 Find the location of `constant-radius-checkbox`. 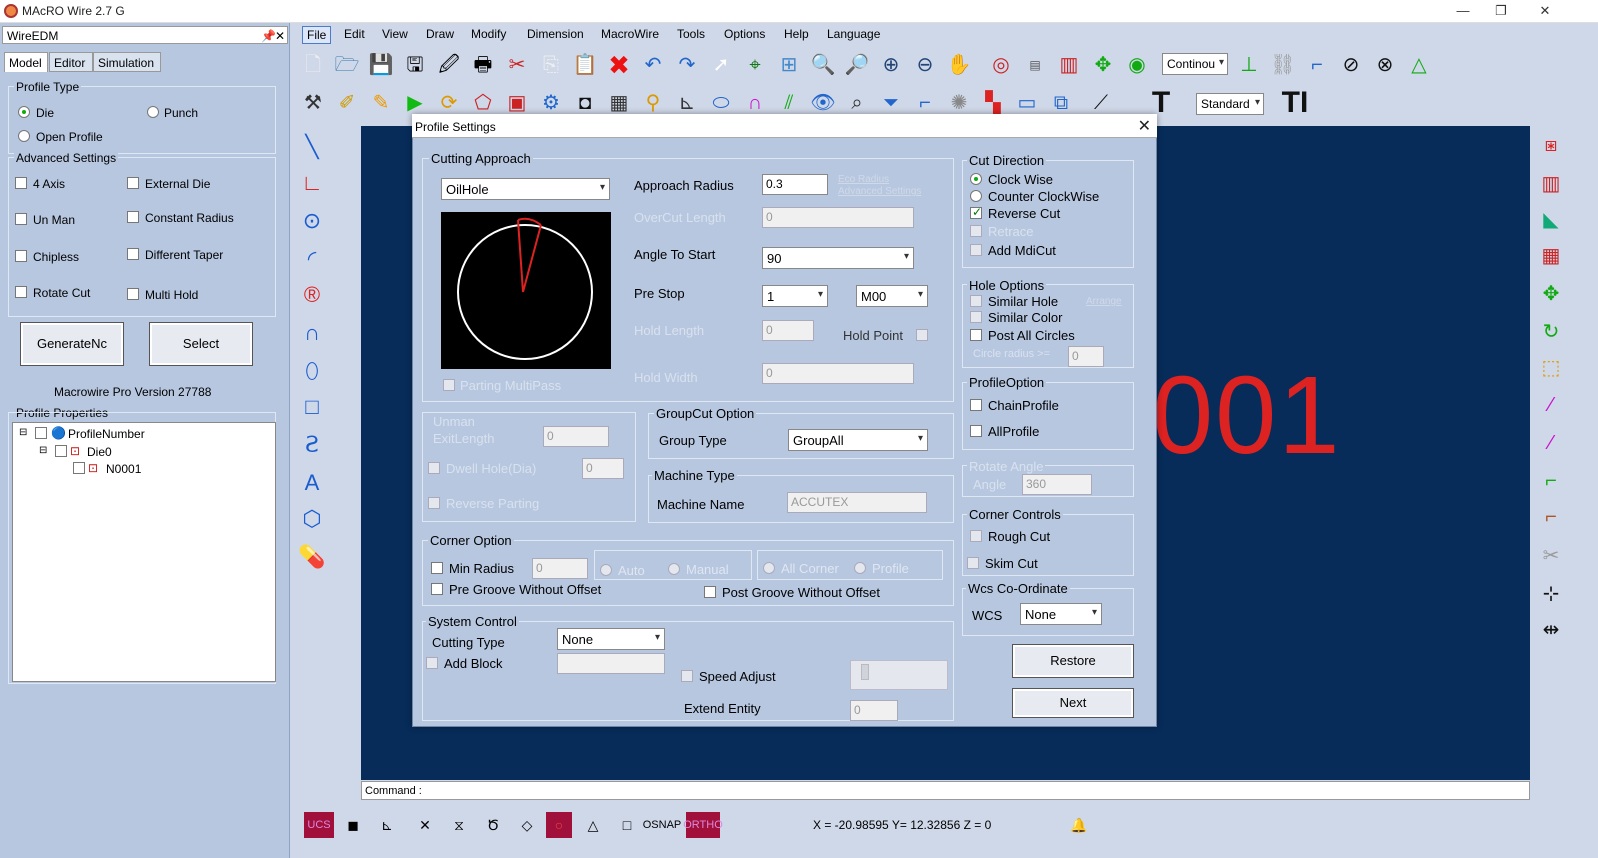

constant-radius-checkbox is located at coordinates (133, 217).